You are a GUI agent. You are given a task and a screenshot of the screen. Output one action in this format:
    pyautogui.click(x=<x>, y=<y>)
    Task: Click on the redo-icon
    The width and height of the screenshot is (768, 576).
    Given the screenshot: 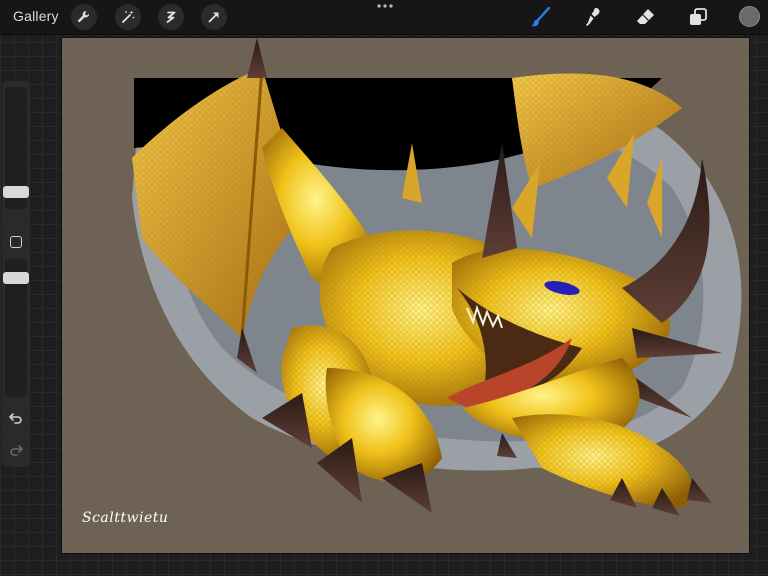 What is the action you would take?
    pyautogui.click(x=16, y=450)
    